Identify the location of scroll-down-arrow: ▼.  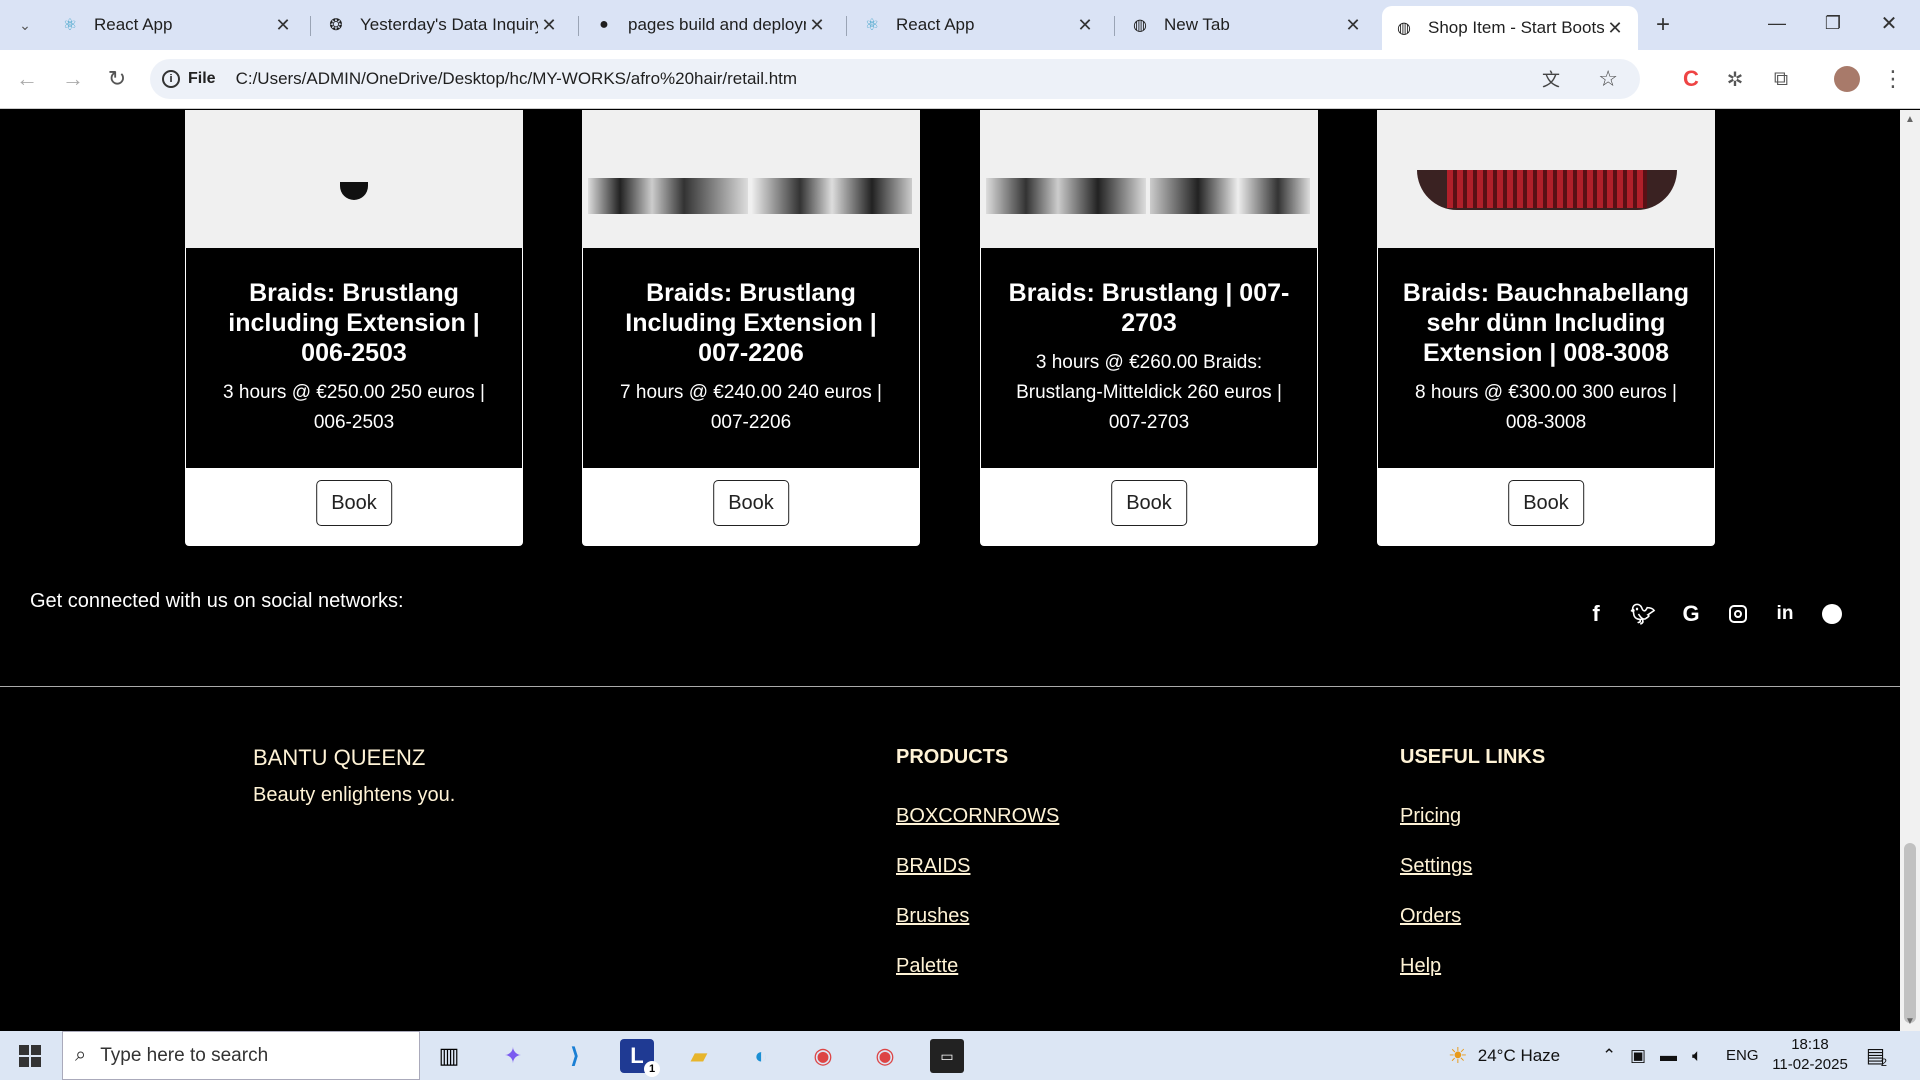
(1910, 1021).